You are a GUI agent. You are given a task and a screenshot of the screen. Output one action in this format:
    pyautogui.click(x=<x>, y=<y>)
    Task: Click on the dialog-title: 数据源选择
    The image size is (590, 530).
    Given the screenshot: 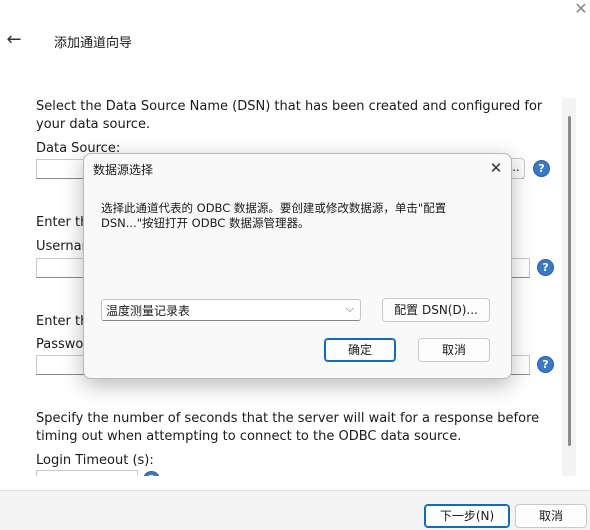 What is the action you would take?
    pyautogui.click(x=123, y=170)
    